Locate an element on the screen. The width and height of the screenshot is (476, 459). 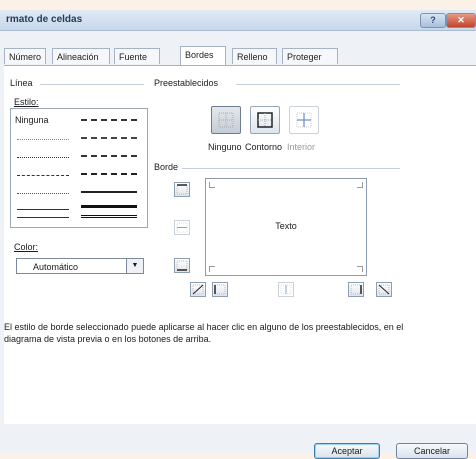
line-style-dash-dot-dot is located at coordinates (43, 175).